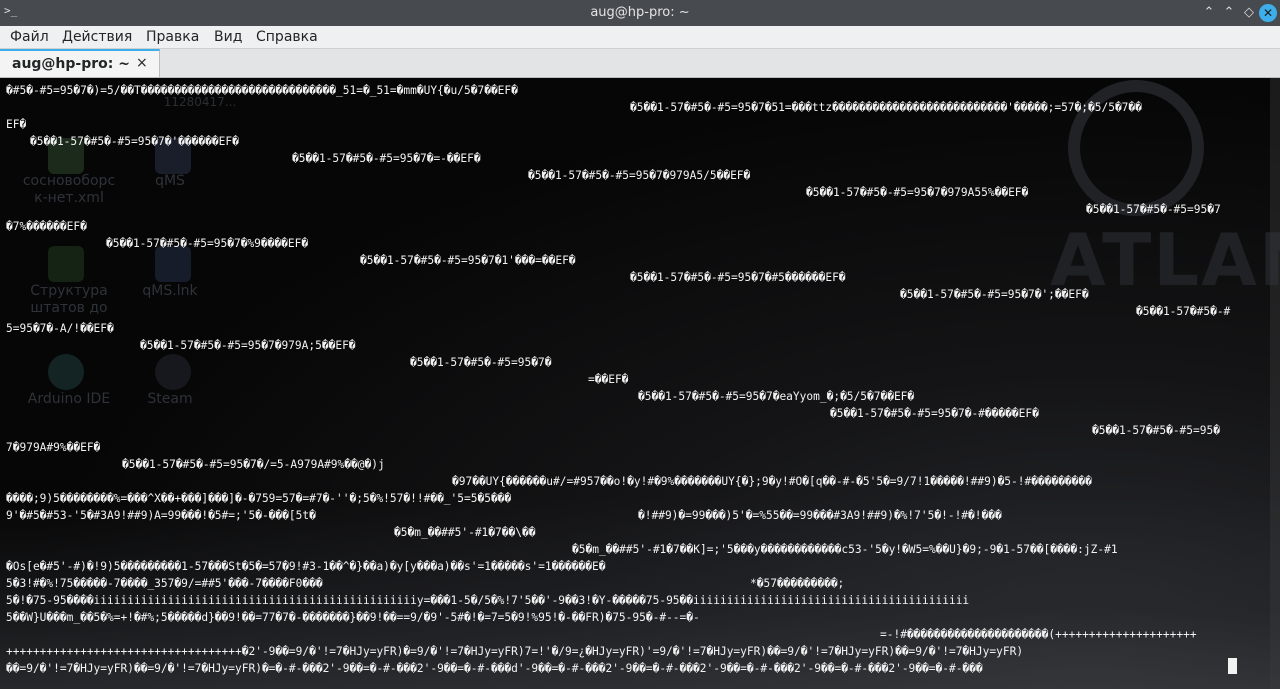 The width and height of the screenshot is (1280, 689). Describe the element at coordinates (248, 345) in the screenshot. I see `terminal-line: �5��1-57�#5�-#5=95�7�979A;5��EF�` at that location.